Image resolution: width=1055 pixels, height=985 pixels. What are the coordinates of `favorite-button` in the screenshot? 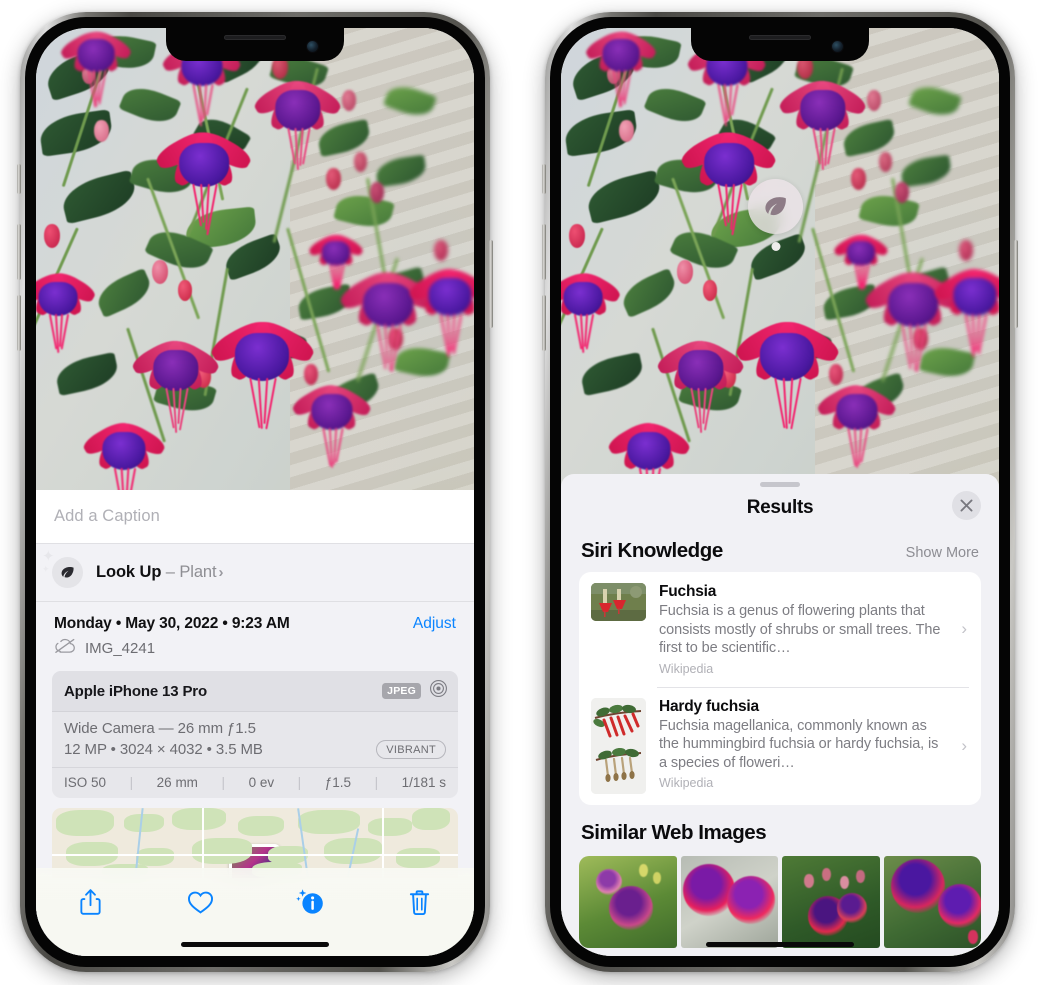 It's located at (200, 902).